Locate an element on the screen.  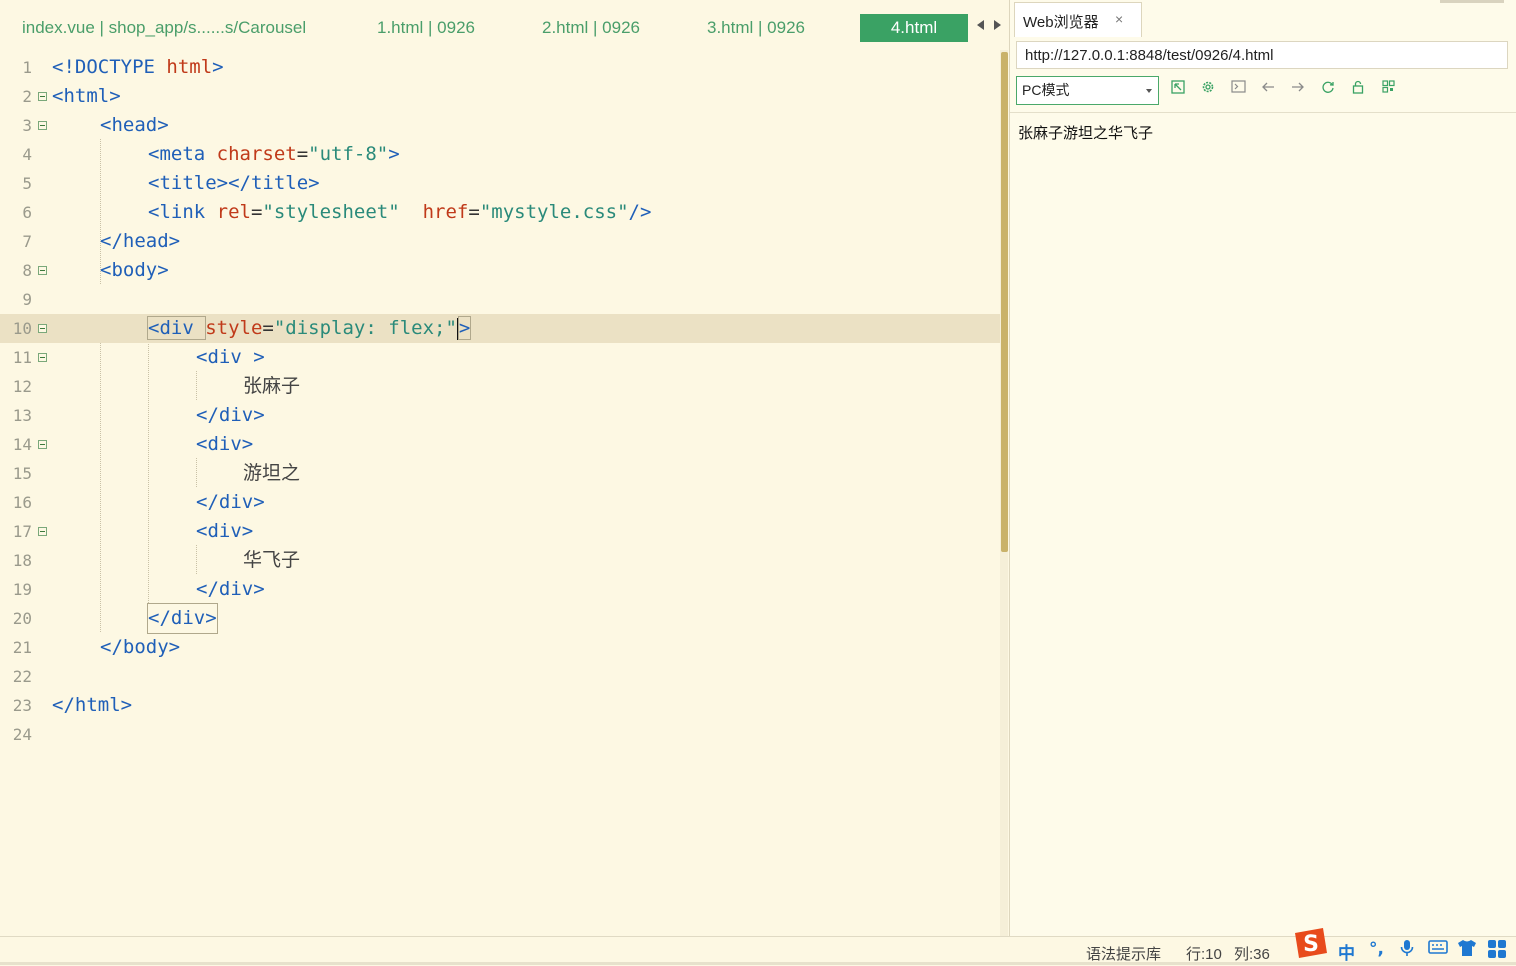
line-number: 24 is located at coordinates (22, 734).